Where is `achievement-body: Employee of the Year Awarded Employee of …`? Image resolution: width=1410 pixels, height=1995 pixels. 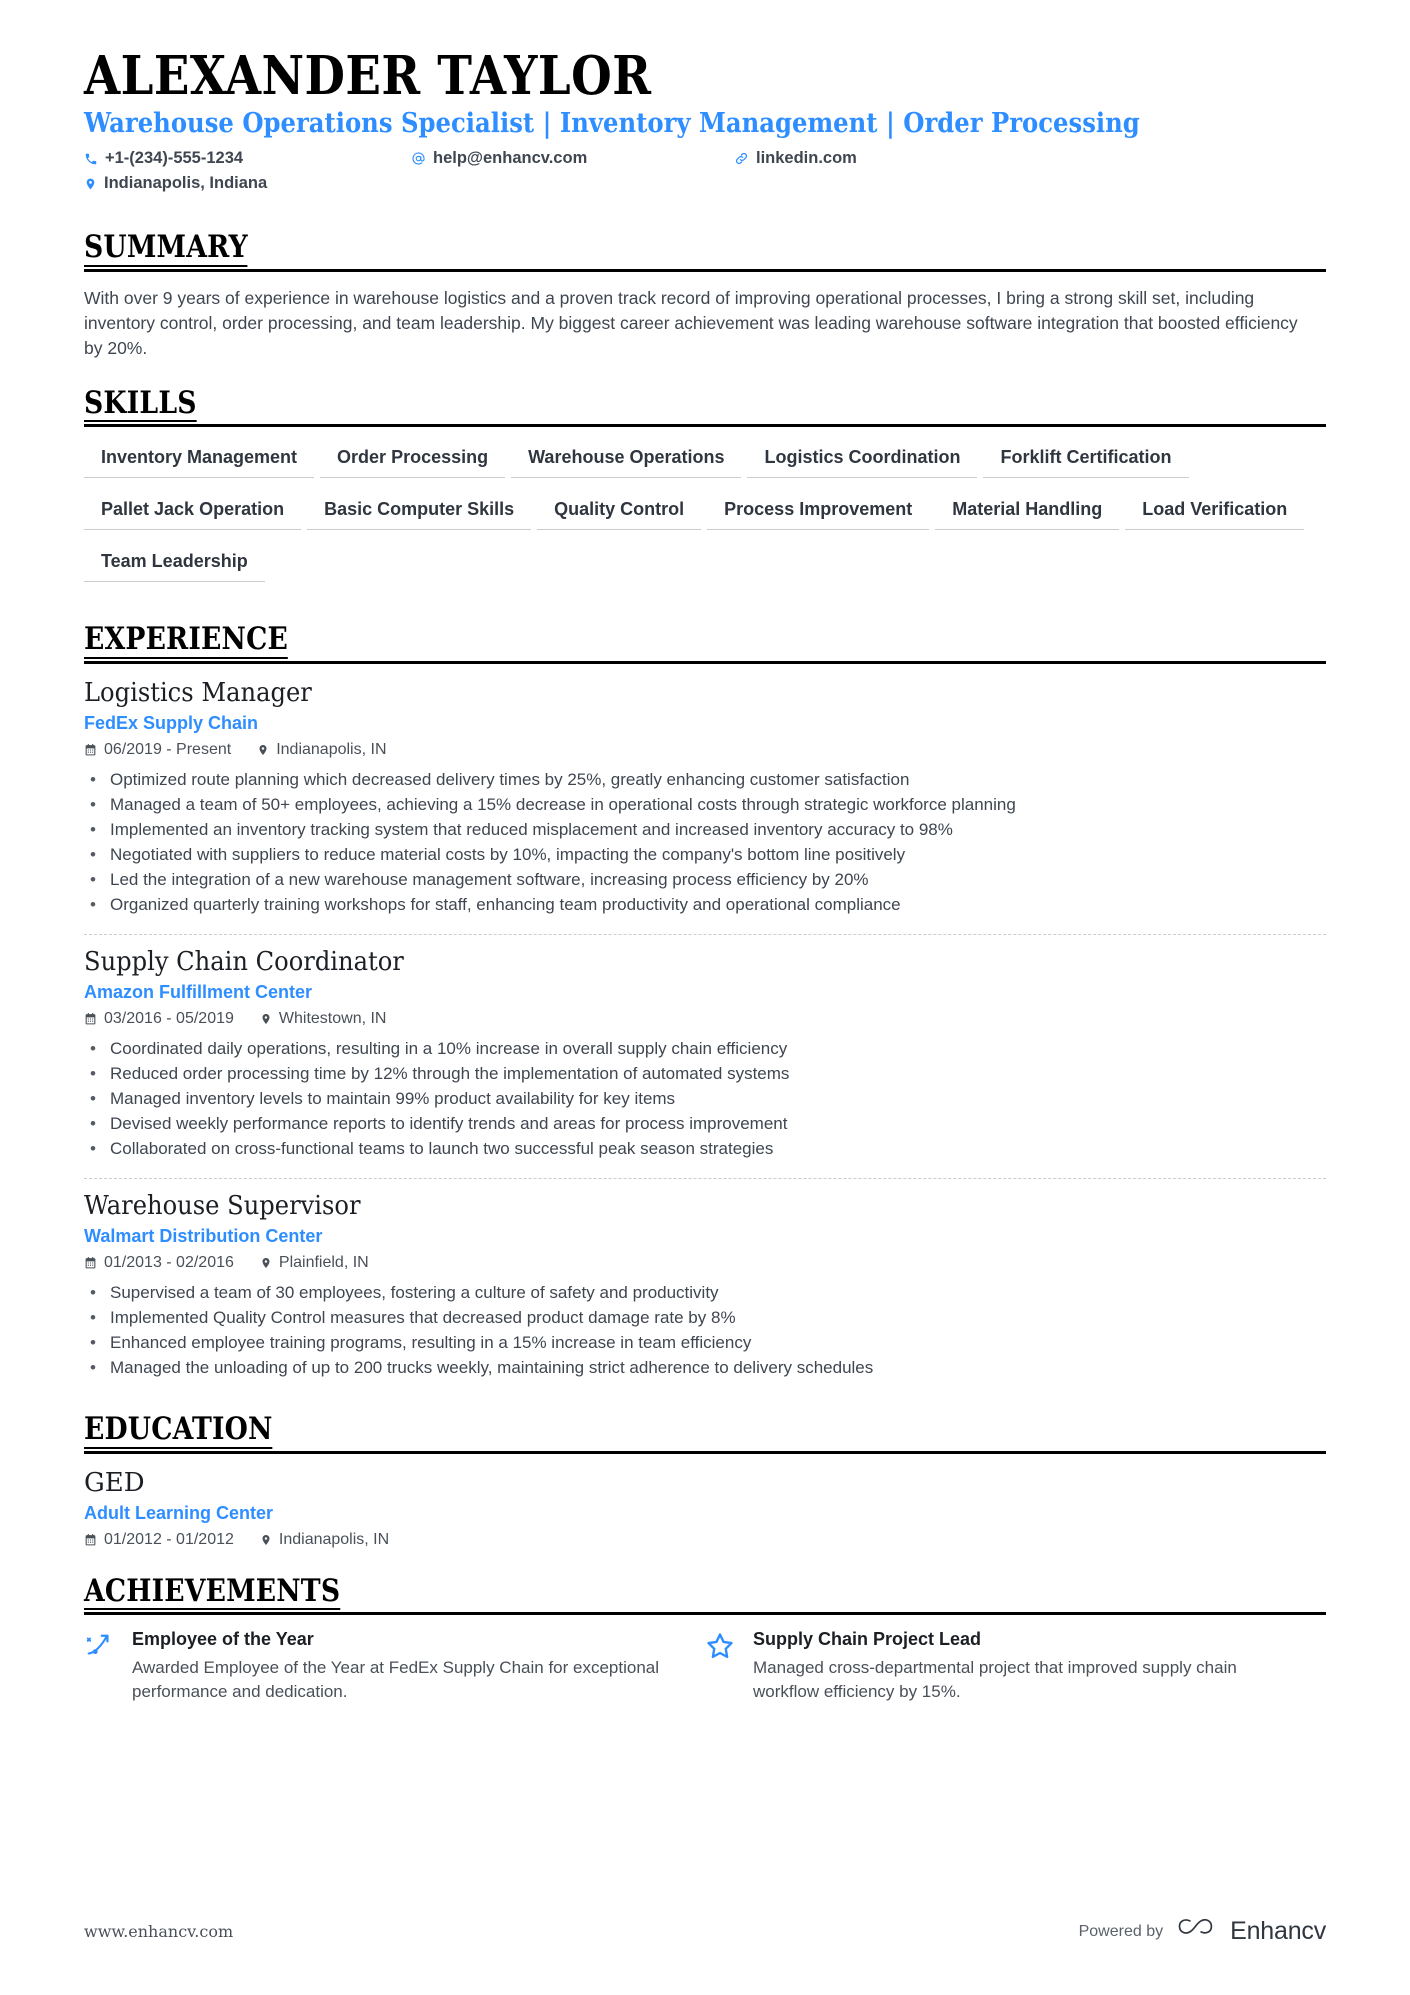
achievement-body: Employee of the Year Awarded Employee of … is located at coordinates (398, 1666).